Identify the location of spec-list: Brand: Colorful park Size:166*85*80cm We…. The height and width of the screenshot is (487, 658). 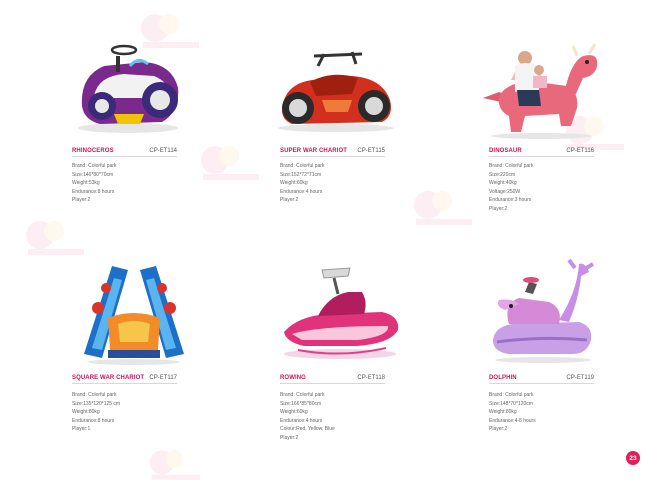
(307, 416).